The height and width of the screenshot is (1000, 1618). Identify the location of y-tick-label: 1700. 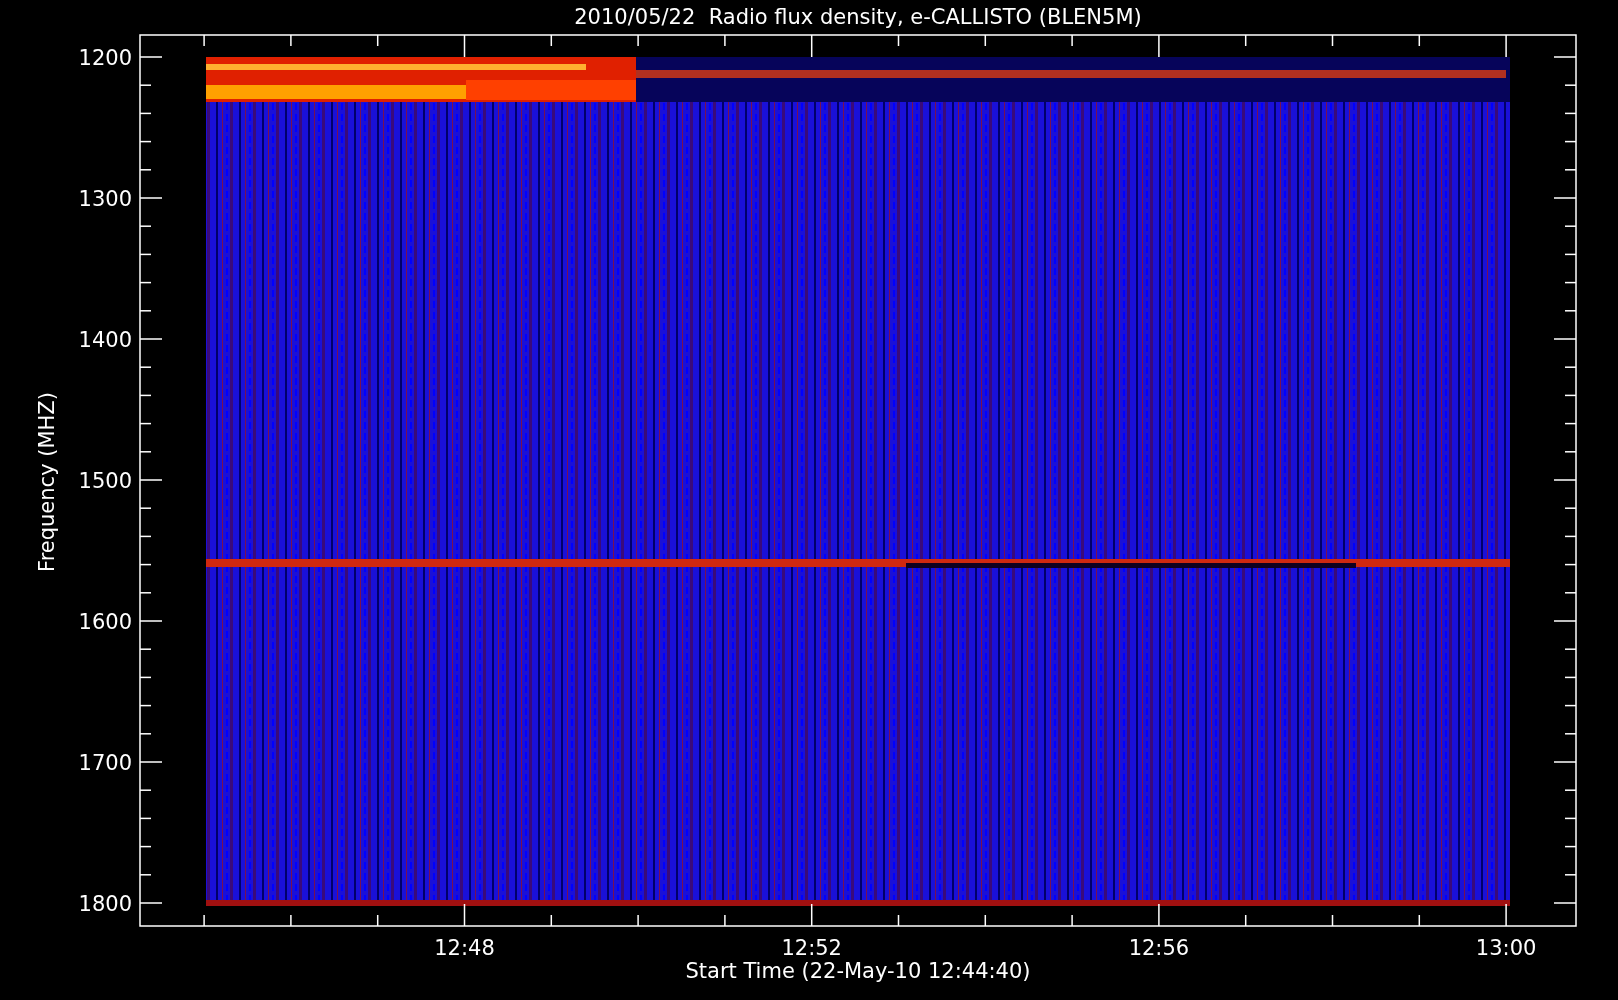
(105, 763).